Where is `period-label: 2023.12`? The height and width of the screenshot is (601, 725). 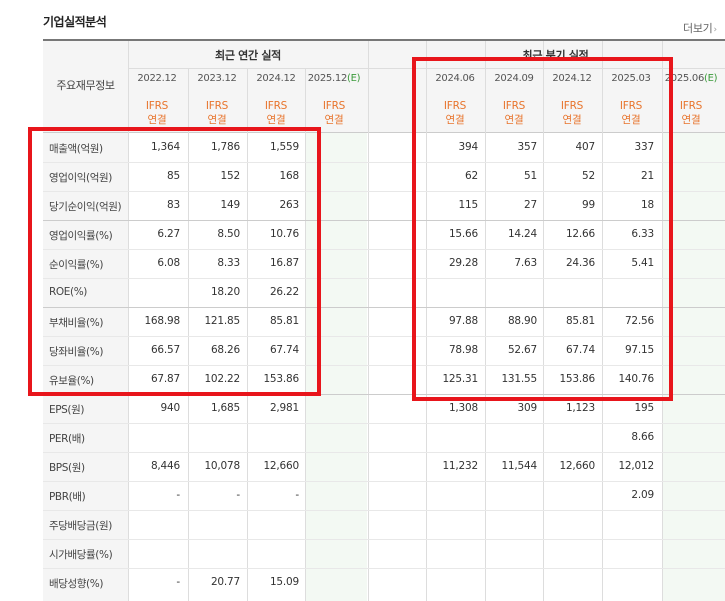
period-label: 2023.12 is located at coordinates (217, 78).